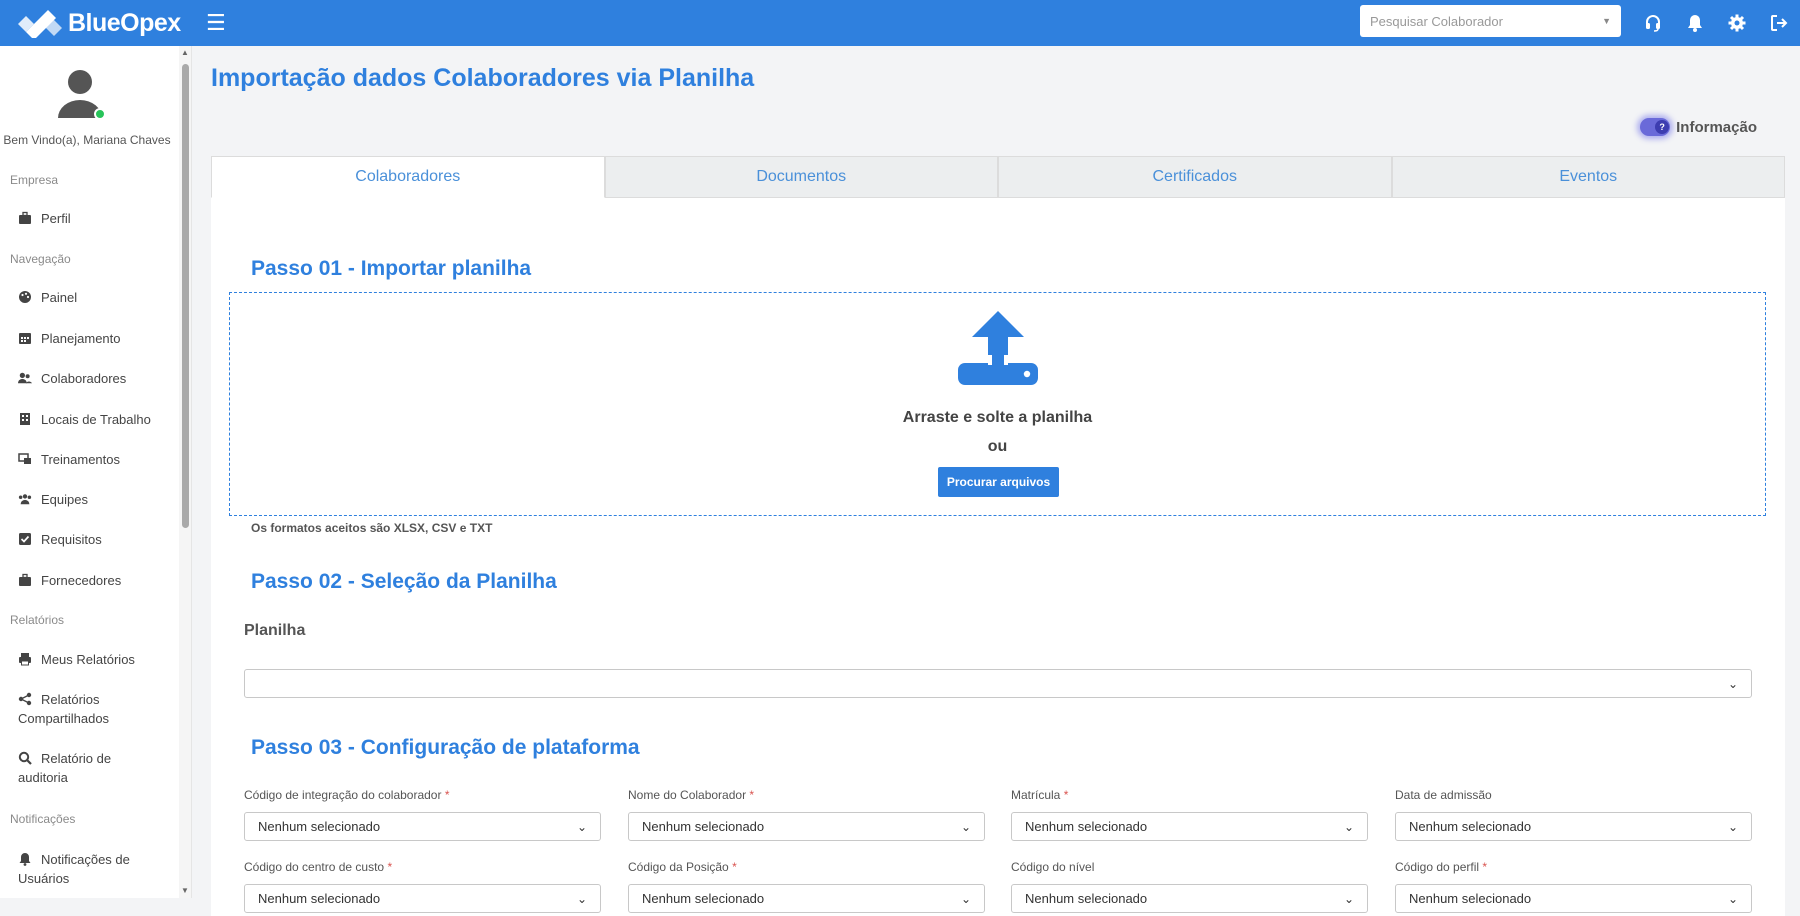 The height and width of the screenshot is (916, 1800). Describe the element at coordinates (93, 768) in the screenshot. I see `sidebar-item-relatorio-auditoria: Relatório de auditoria` at that location.